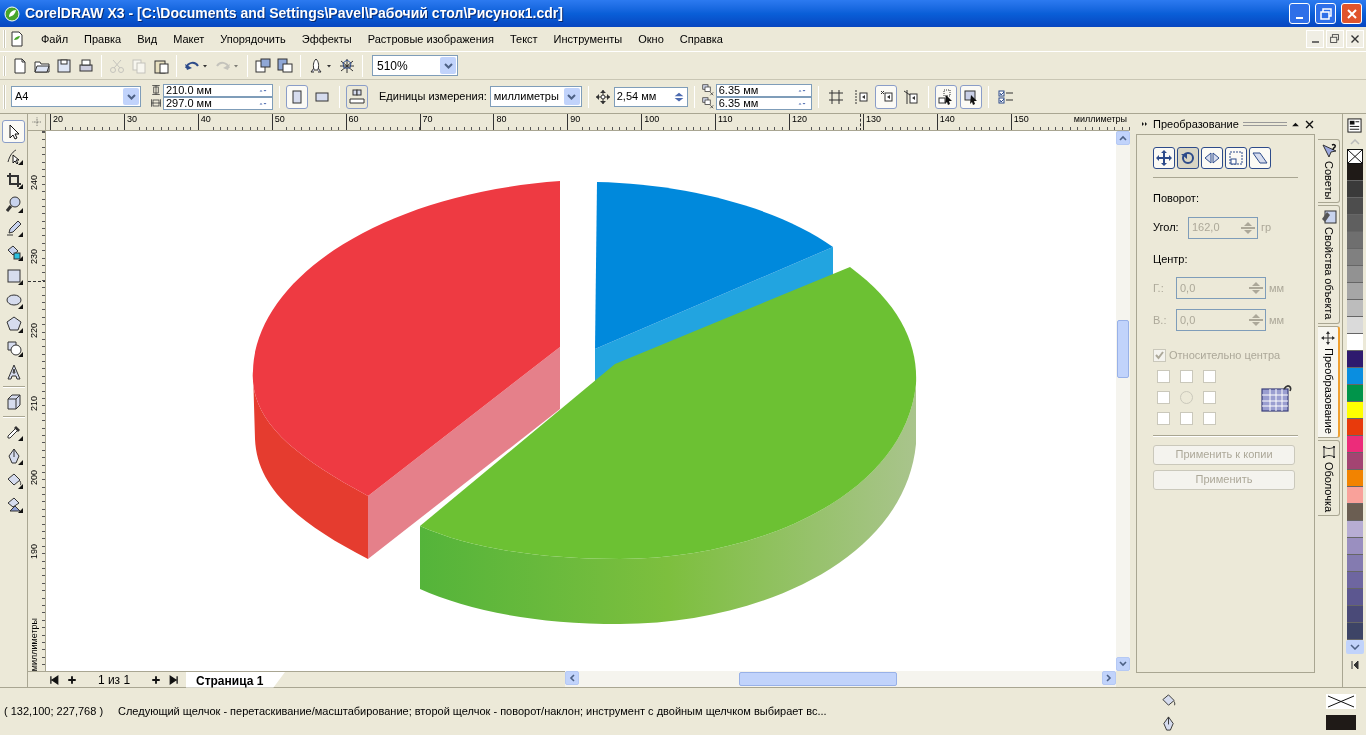 The image size is (1366, 735). What do you see at coordinates (130, 122) in the screenshot?
I see `ruler-label: 30` at bounding box center [130, 122].